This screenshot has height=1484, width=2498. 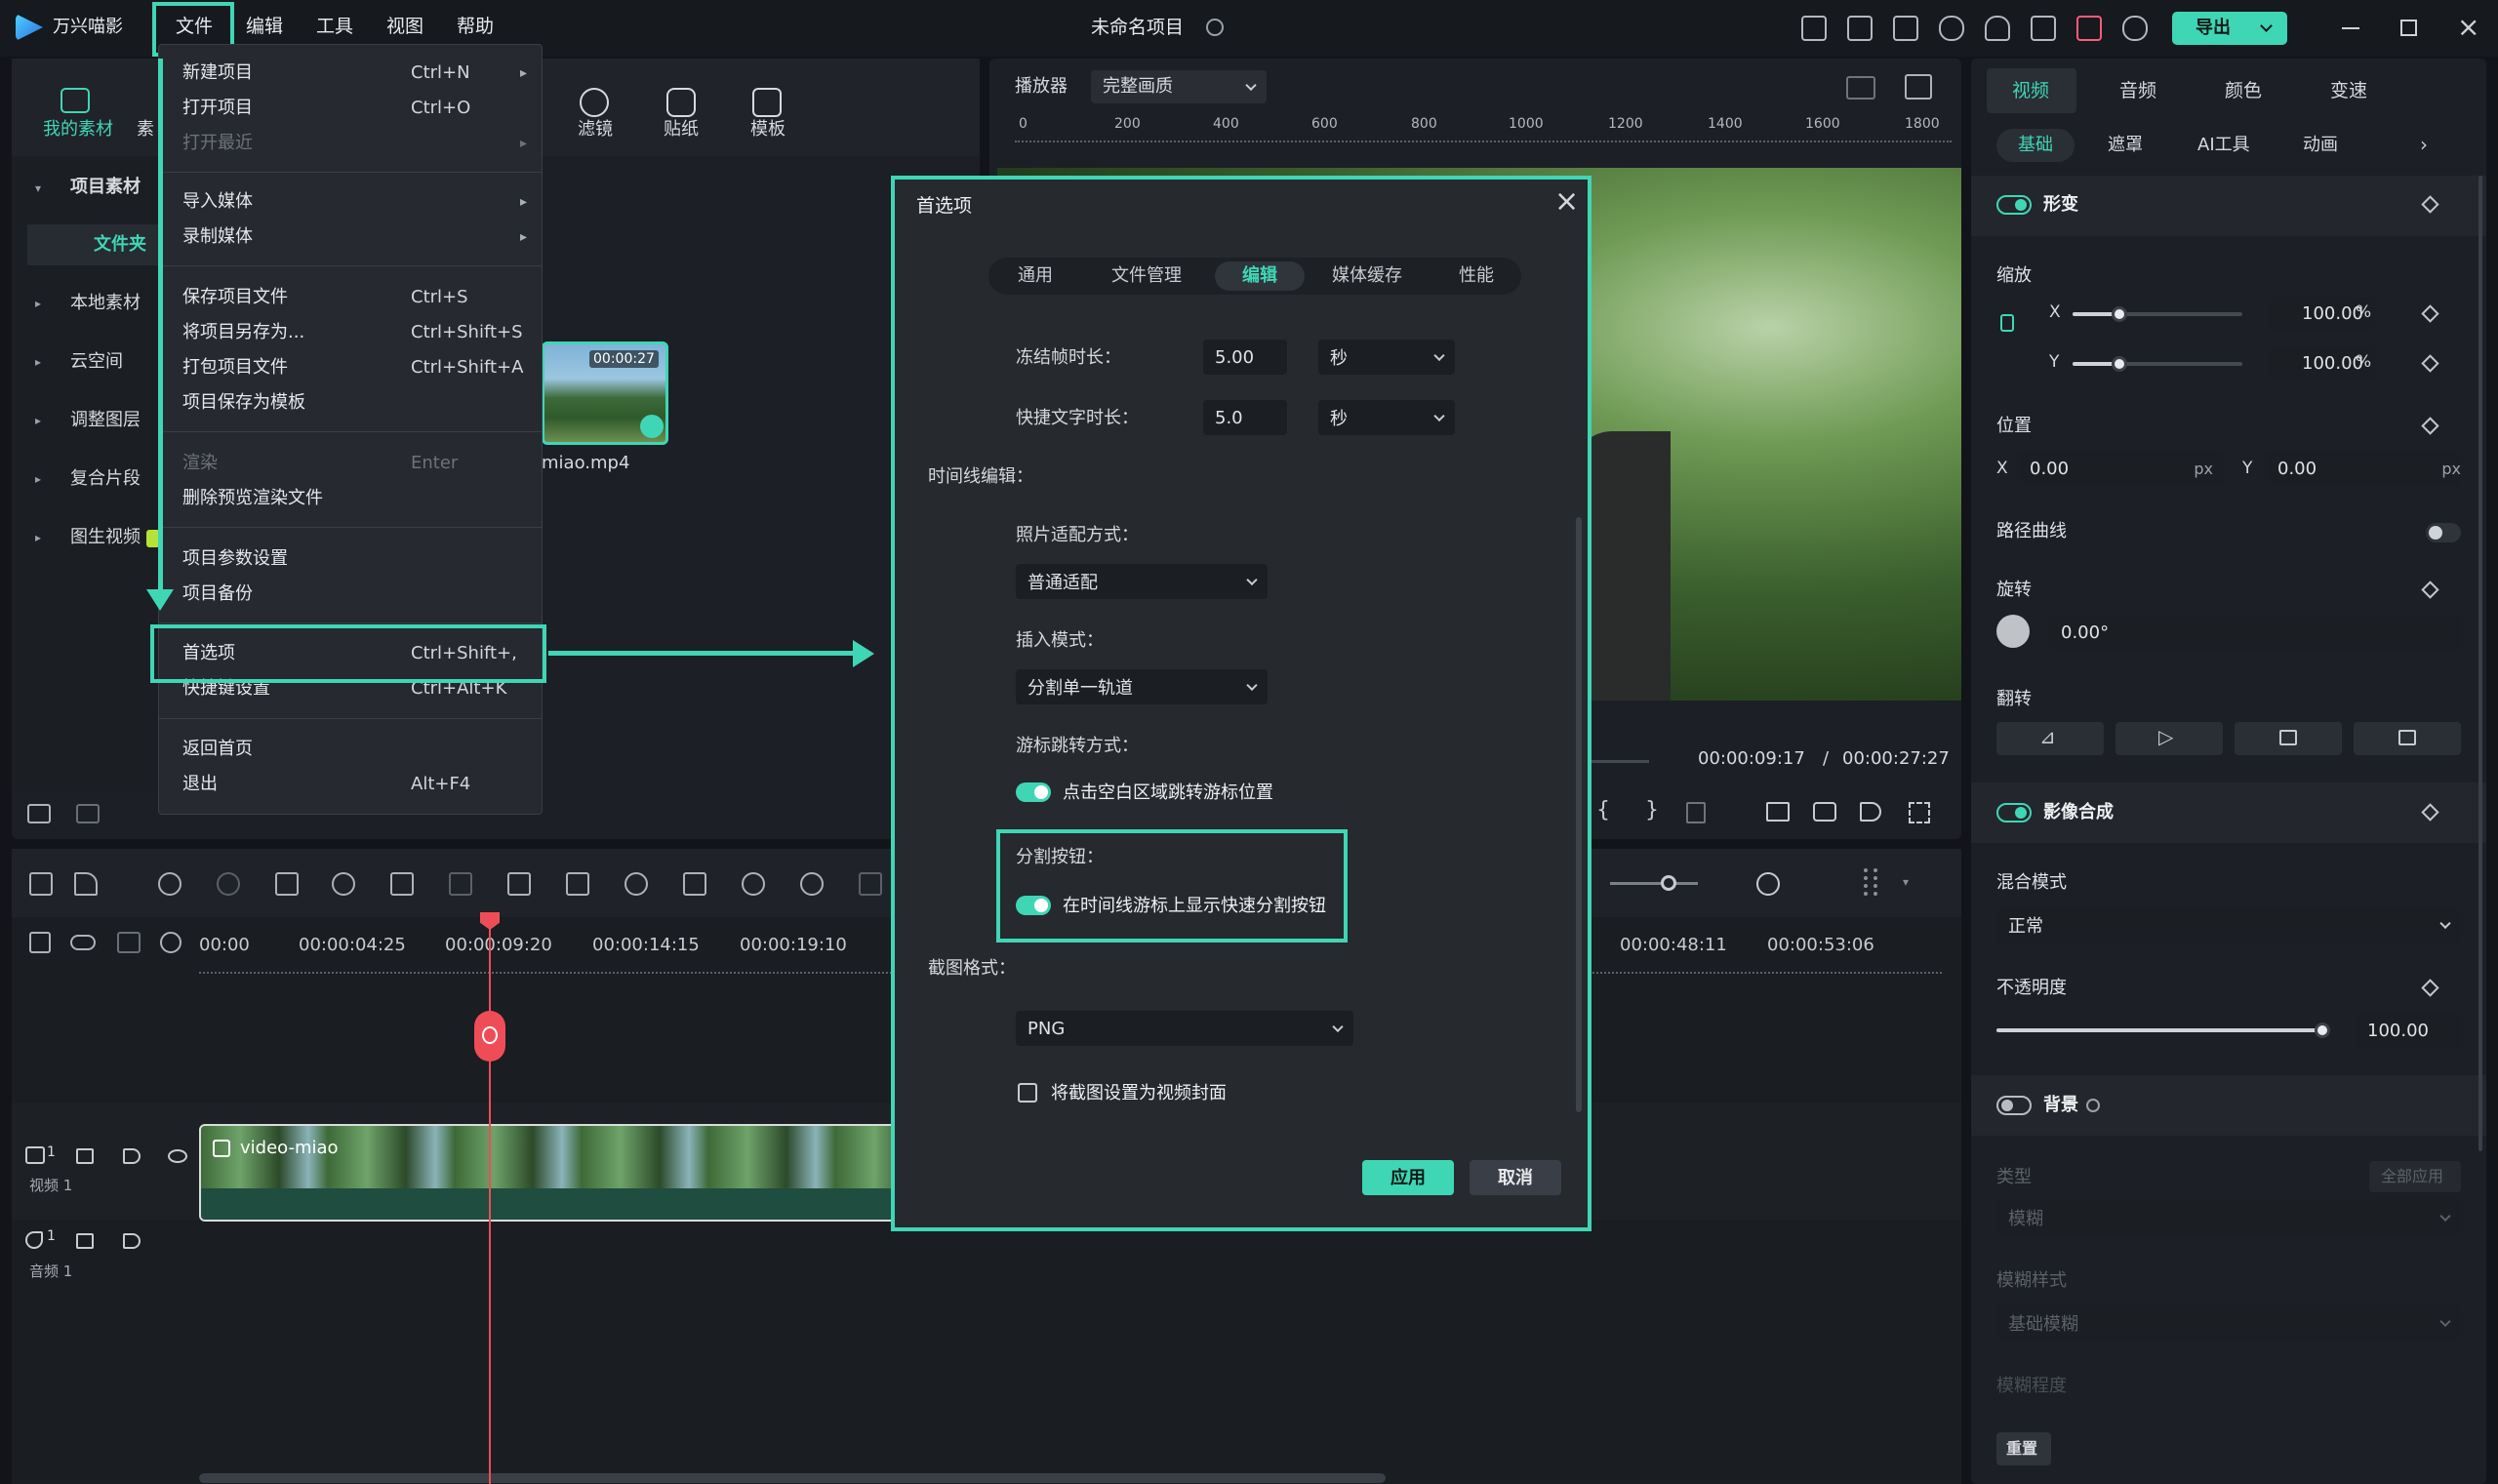 What do you see at coordinates (1259, 276) in the screenshot?
I see `tab-edit: 编辑` at bounding box center [1259, 276].